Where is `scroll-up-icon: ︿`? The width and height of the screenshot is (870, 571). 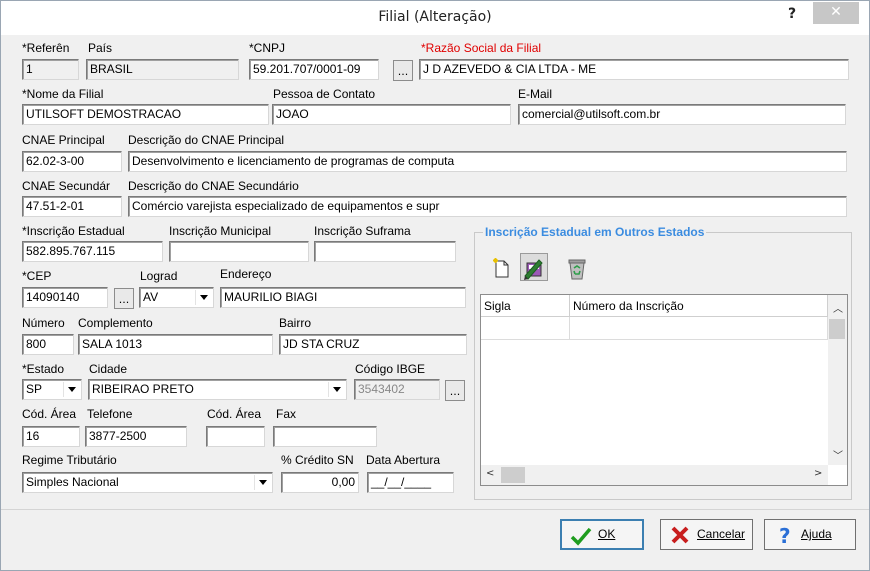
scroll-up-icon: ︿ is located at coordinates (838, 307).